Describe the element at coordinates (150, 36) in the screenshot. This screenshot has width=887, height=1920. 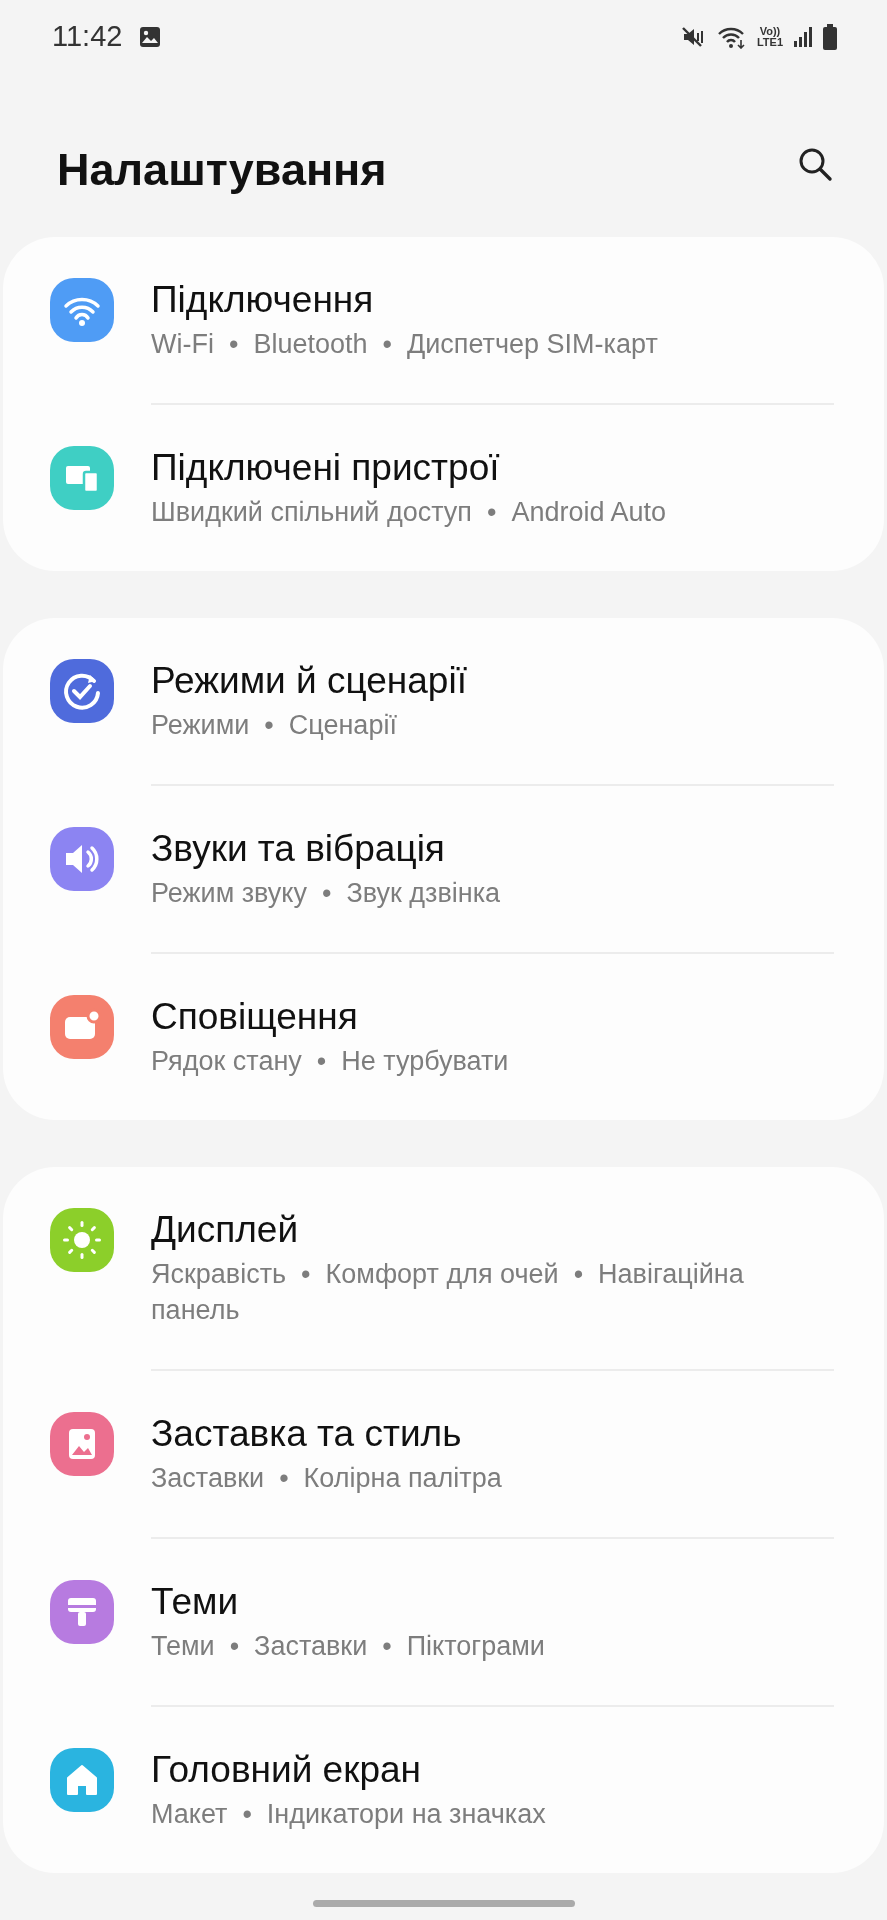
I see `gallery-icon` at that location.